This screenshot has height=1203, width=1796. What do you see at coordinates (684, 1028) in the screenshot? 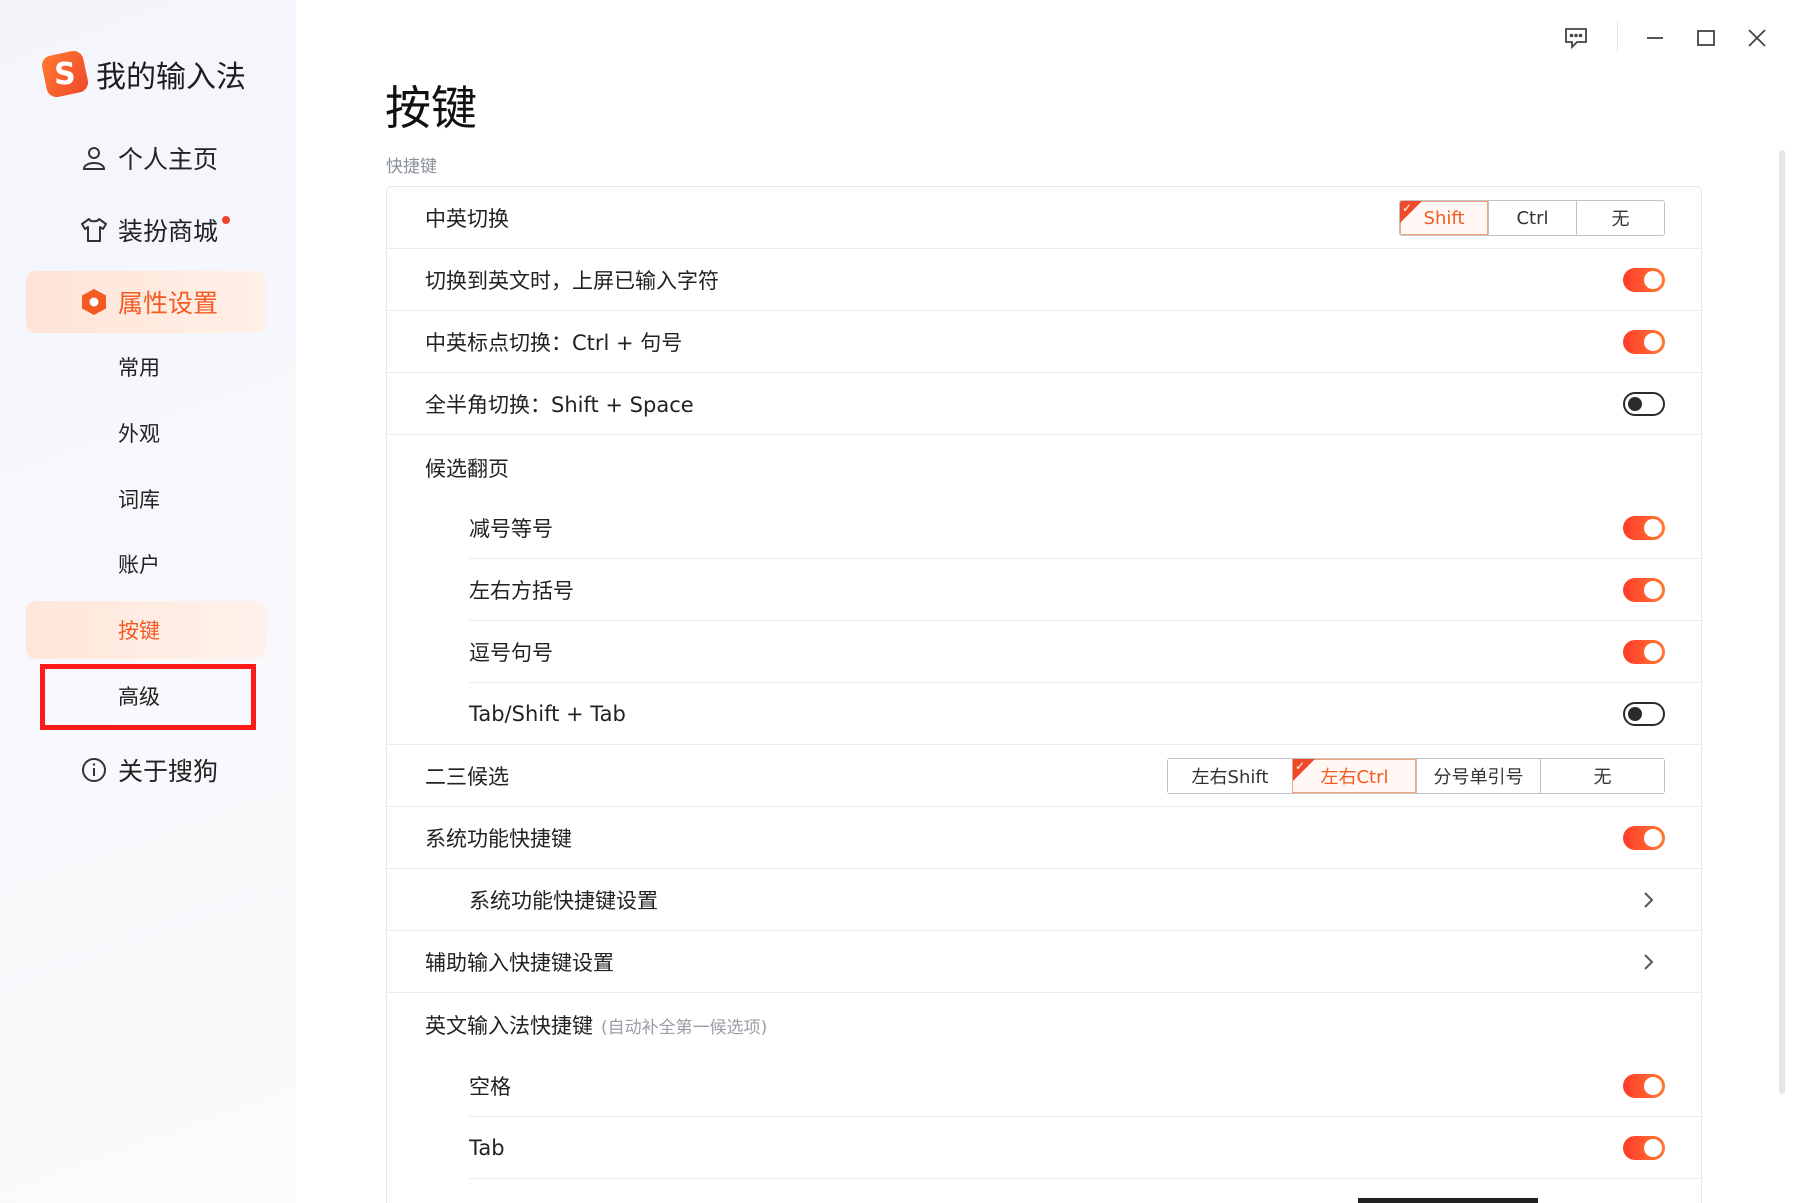
I see `row-note: (自动补全第一候选项)` at bounding box center [684, 1028].